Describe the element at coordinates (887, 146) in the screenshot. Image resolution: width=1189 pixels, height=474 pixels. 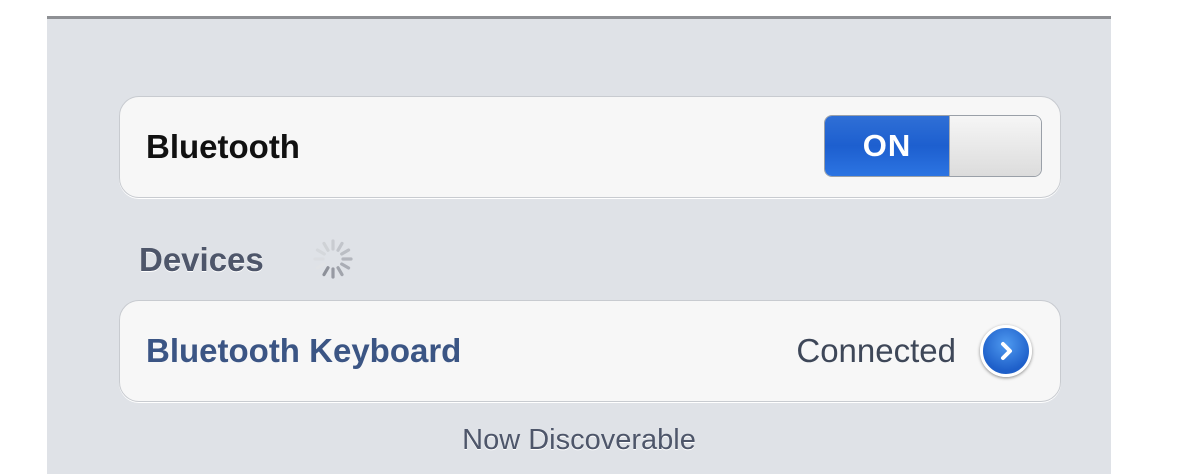
I see `toggle-on-label: ON` at that location.